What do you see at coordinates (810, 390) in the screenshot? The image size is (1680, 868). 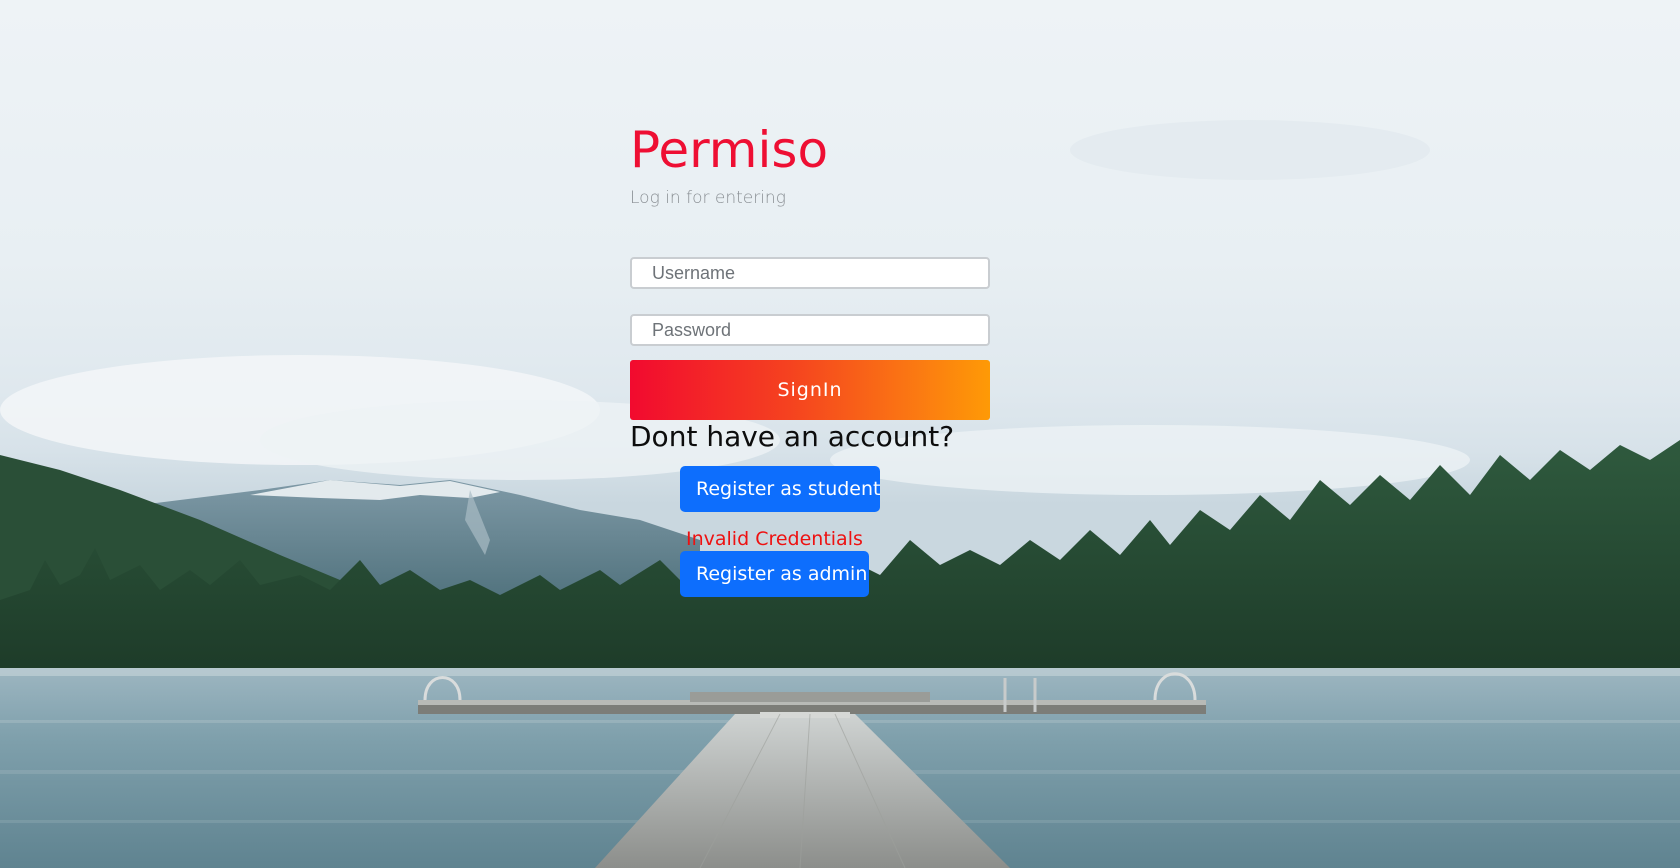 I see `signin-button: SignIn` at bounding box center [810, 390].